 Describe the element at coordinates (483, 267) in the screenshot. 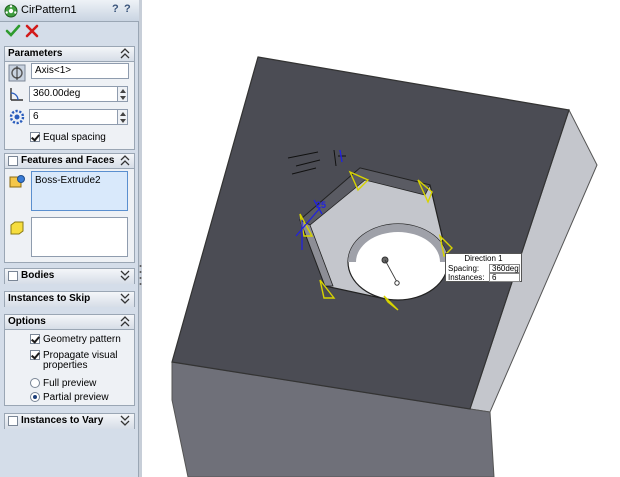

I see `direction-callout: Direction 1 Spacing: 360deg Instances: 6` at that location.